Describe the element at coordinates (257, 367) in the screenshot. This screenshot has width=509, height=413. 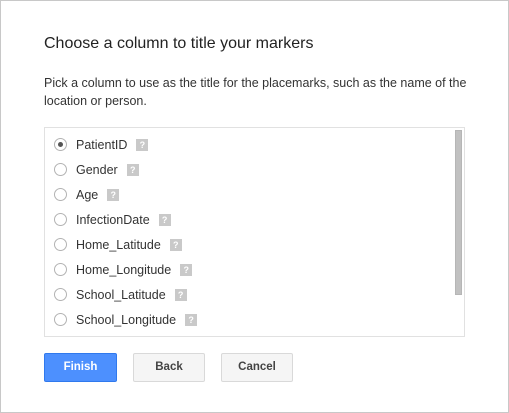
I see `cancel-button: Cancel` at that location.